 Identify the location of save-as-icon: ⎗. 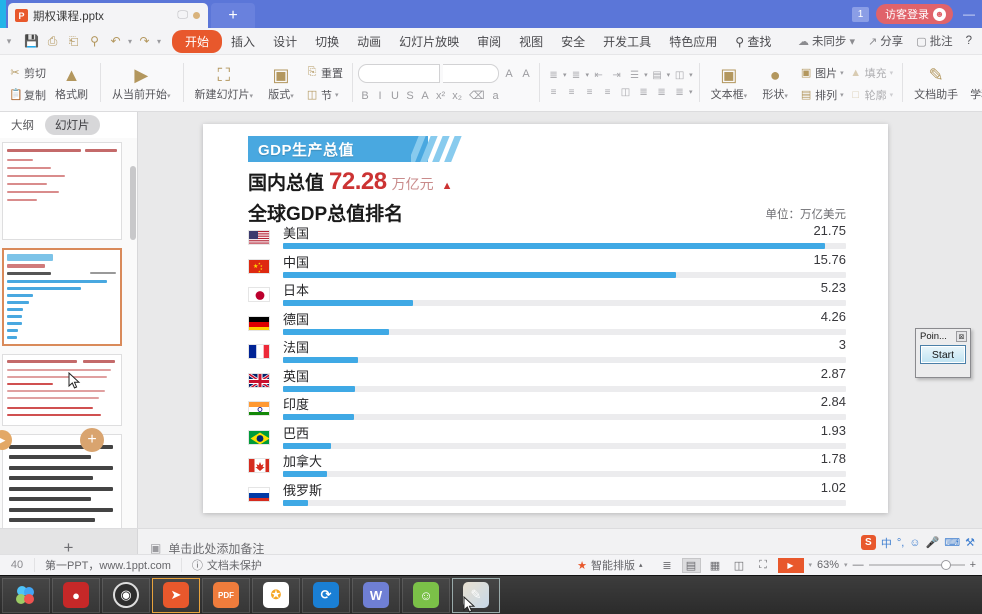
(73, 41).